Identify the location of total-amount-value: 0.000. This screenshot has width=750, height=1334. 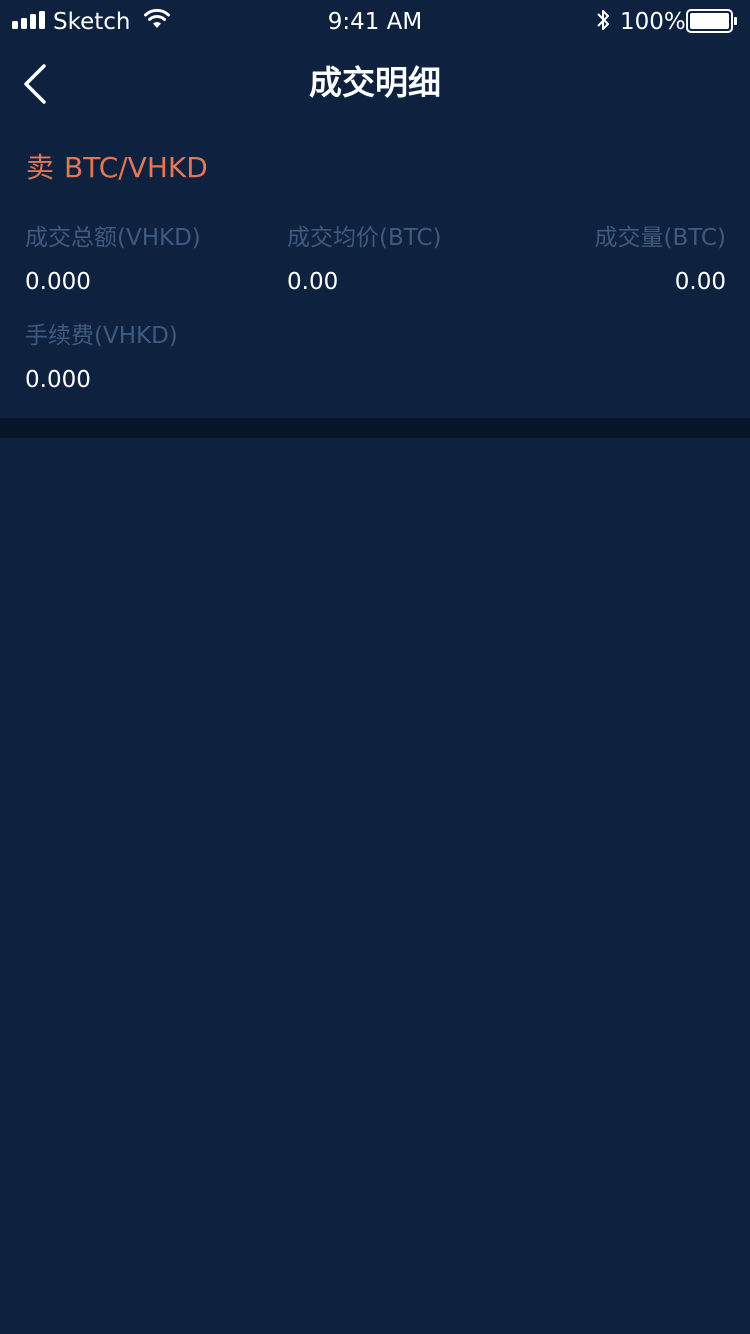
(58, 282).